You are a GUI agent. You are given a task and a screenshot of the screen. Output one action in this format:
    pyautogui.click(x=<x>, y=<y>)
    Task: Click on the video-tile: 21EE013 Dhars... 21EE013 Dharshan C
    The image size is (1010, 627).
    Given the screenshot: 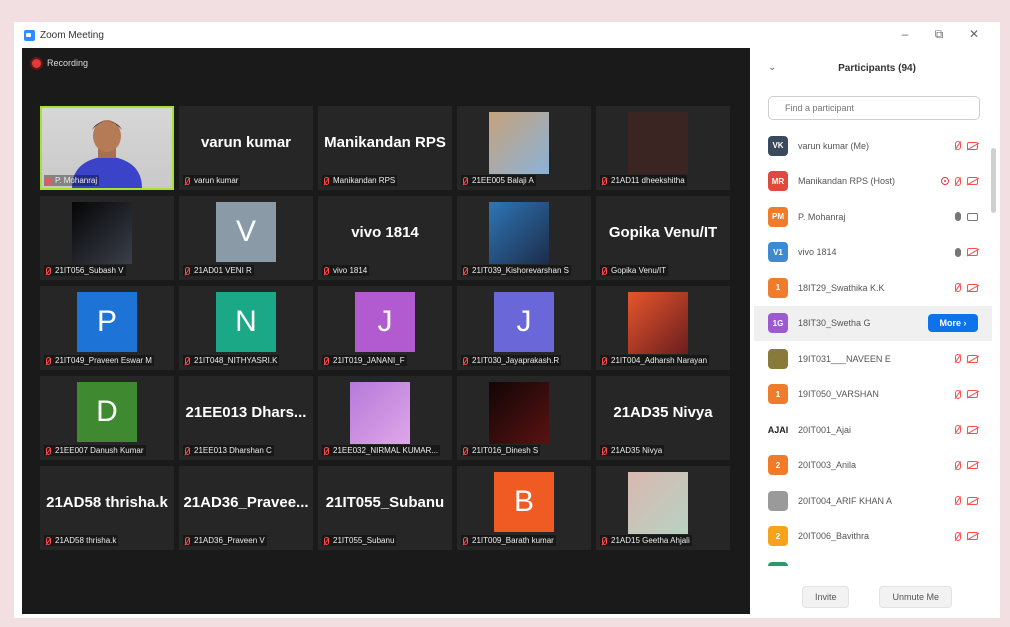 What is the action you would take?
    pyautogui.click(x=246, y=418)
    